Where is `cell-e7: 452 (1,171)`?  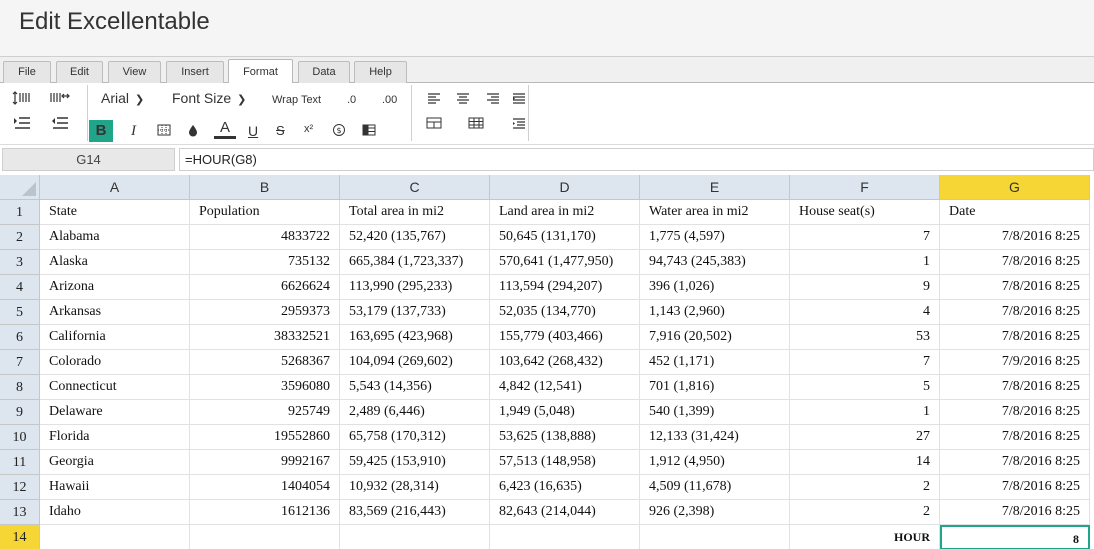 cell-e7: 452 (1,171) is located at coordinates (715, 362).